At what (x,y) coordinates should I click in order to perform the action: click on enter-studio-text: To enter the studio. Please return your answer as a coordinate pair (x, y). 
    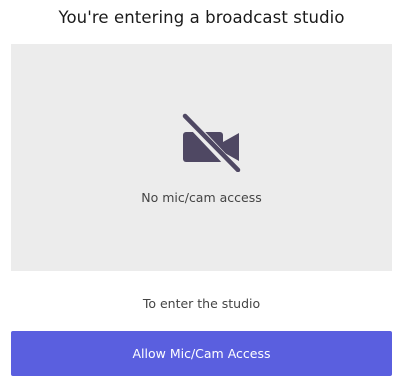
    Looking at the image, I should click on (201, 303).